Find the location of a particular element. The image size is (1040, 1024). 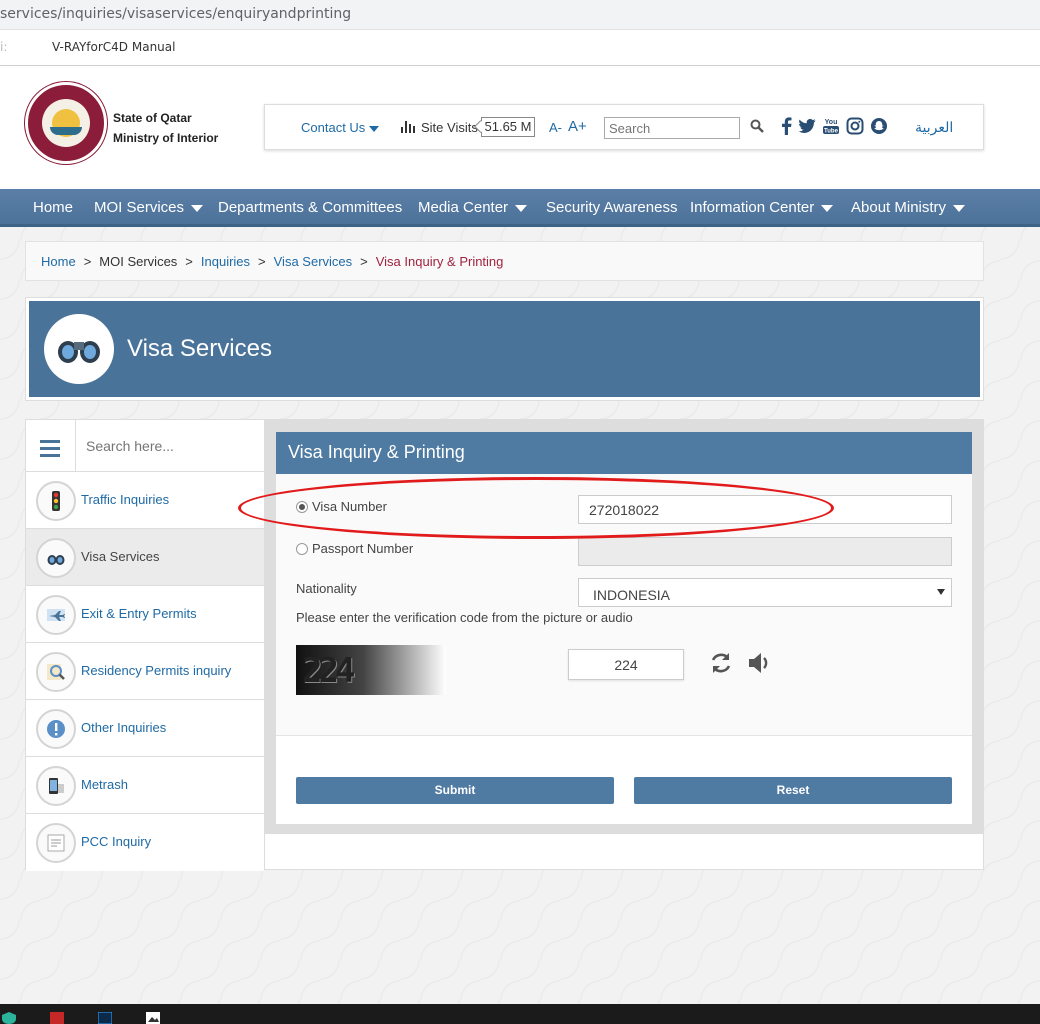

twitter-icon is located at coordinates (807, 126).